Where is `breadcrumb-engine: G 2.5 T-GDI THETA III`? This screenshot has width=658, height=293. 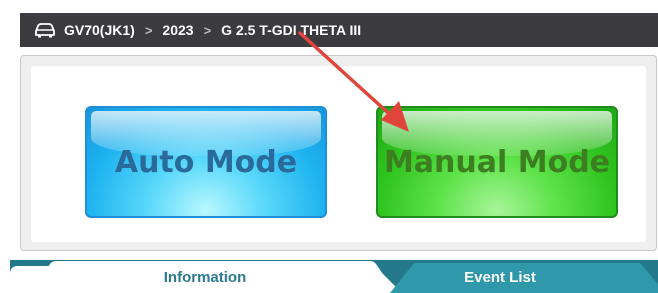
breadcrumb-engine: G 2.5 T-GDI THETA III is located at coordinates (291, 30).